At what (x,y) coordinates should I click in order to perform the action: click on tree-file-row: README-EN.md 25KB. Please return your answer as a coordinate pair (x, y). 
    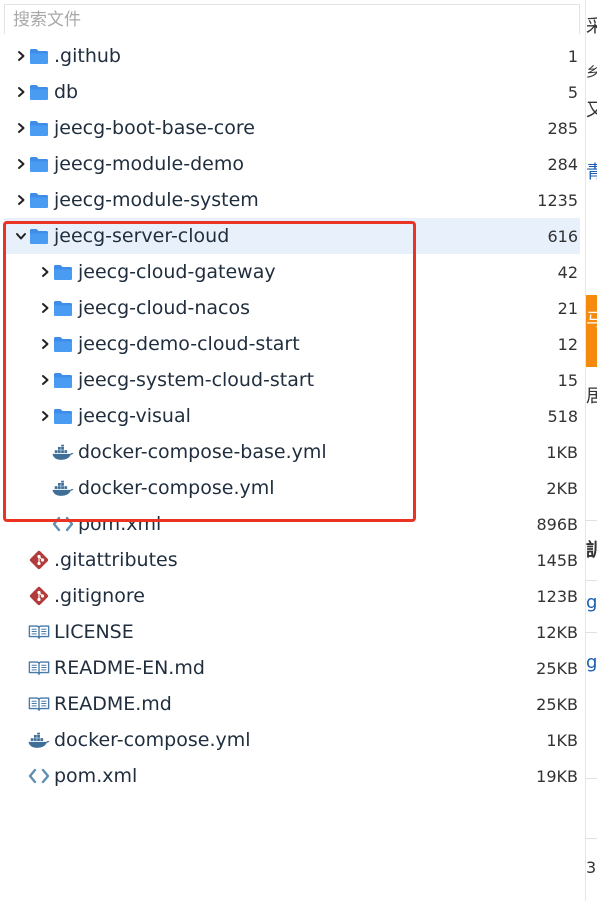
    Looking at the image, I should click on (292, 668).